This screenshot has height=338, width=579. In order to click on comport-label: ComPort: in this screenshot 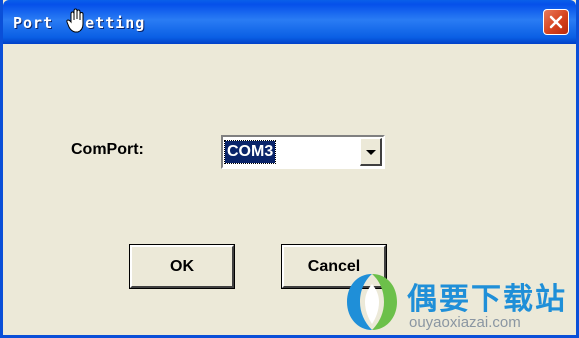, I will do `click(107, 149)`.